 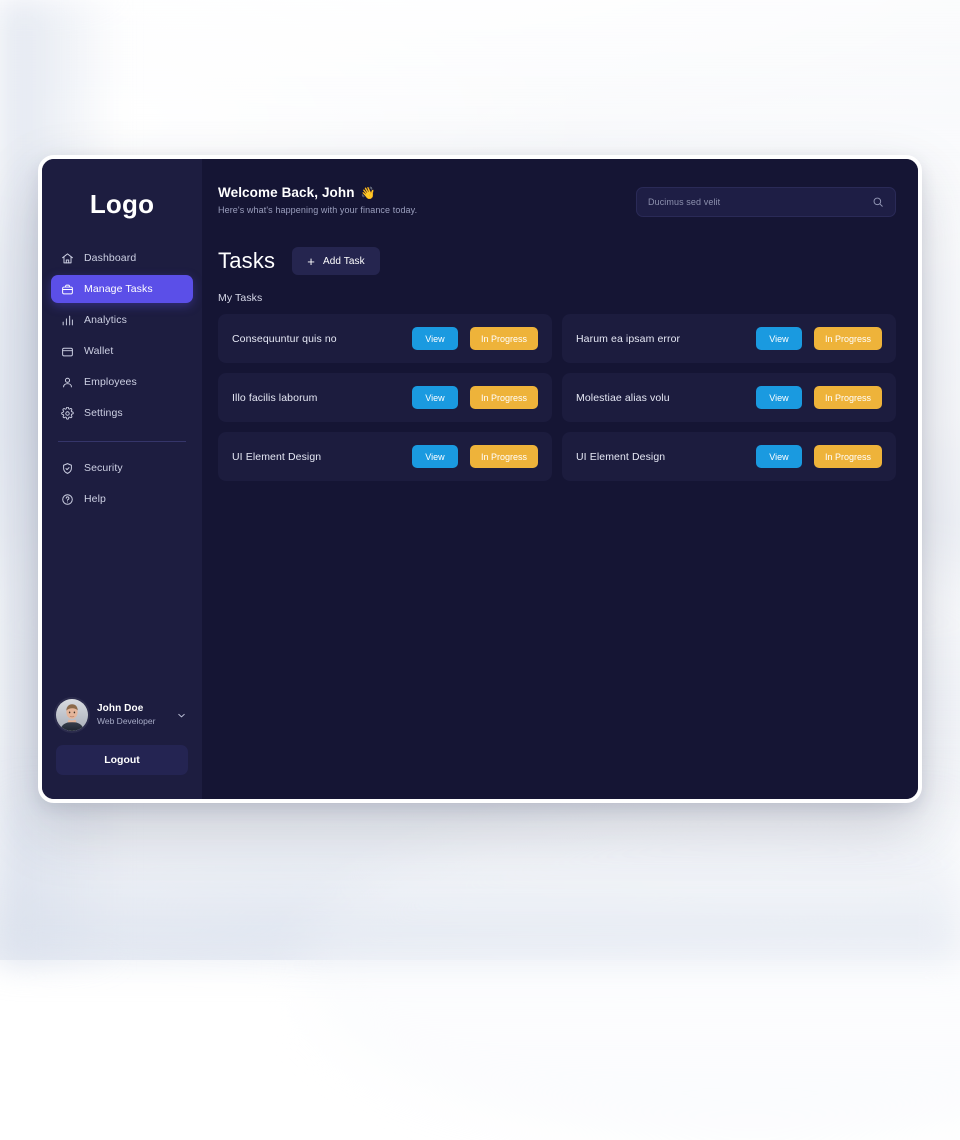 What do you see at coordinates (122, 201) in the screenshot?
I see `app-logo: Logo` at bounding box center [122, 201].